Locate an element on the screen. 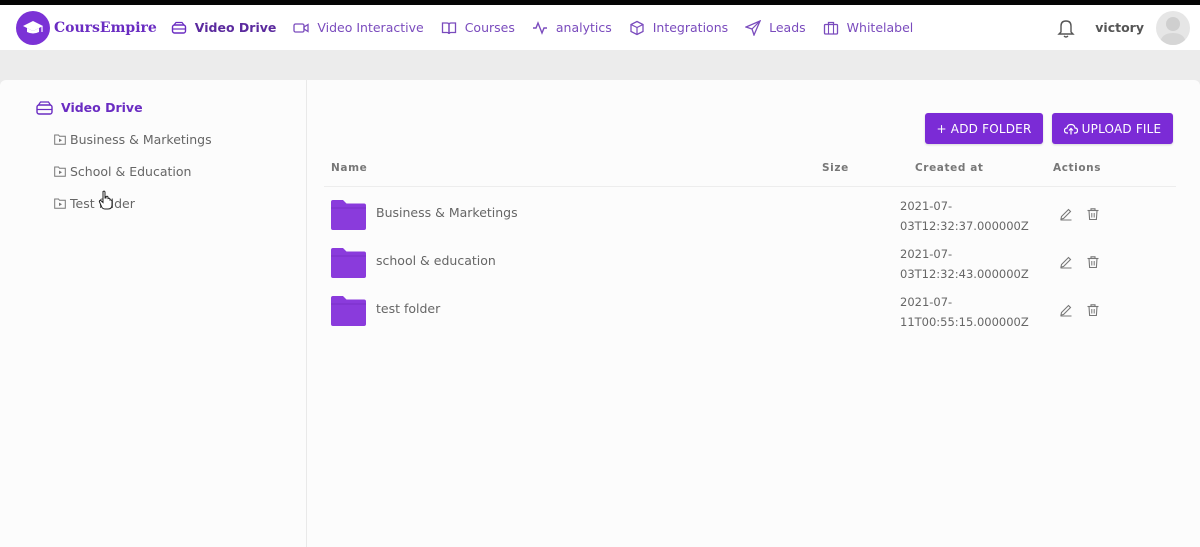 Image resolution: width=1200 pixels, height=547 pixels. nav-label: Video Interactive is located at coordinates (370, 27).